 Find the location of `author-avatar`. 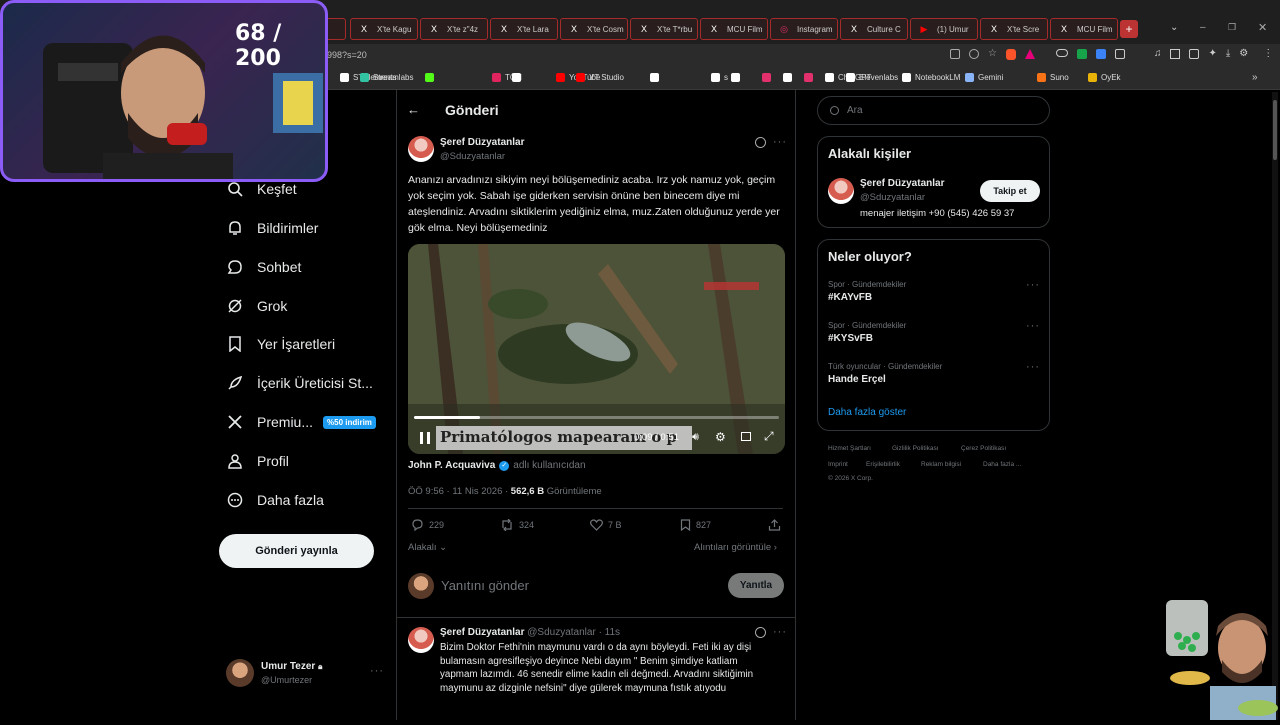

author-avatar is located at coordinates (421, 149).